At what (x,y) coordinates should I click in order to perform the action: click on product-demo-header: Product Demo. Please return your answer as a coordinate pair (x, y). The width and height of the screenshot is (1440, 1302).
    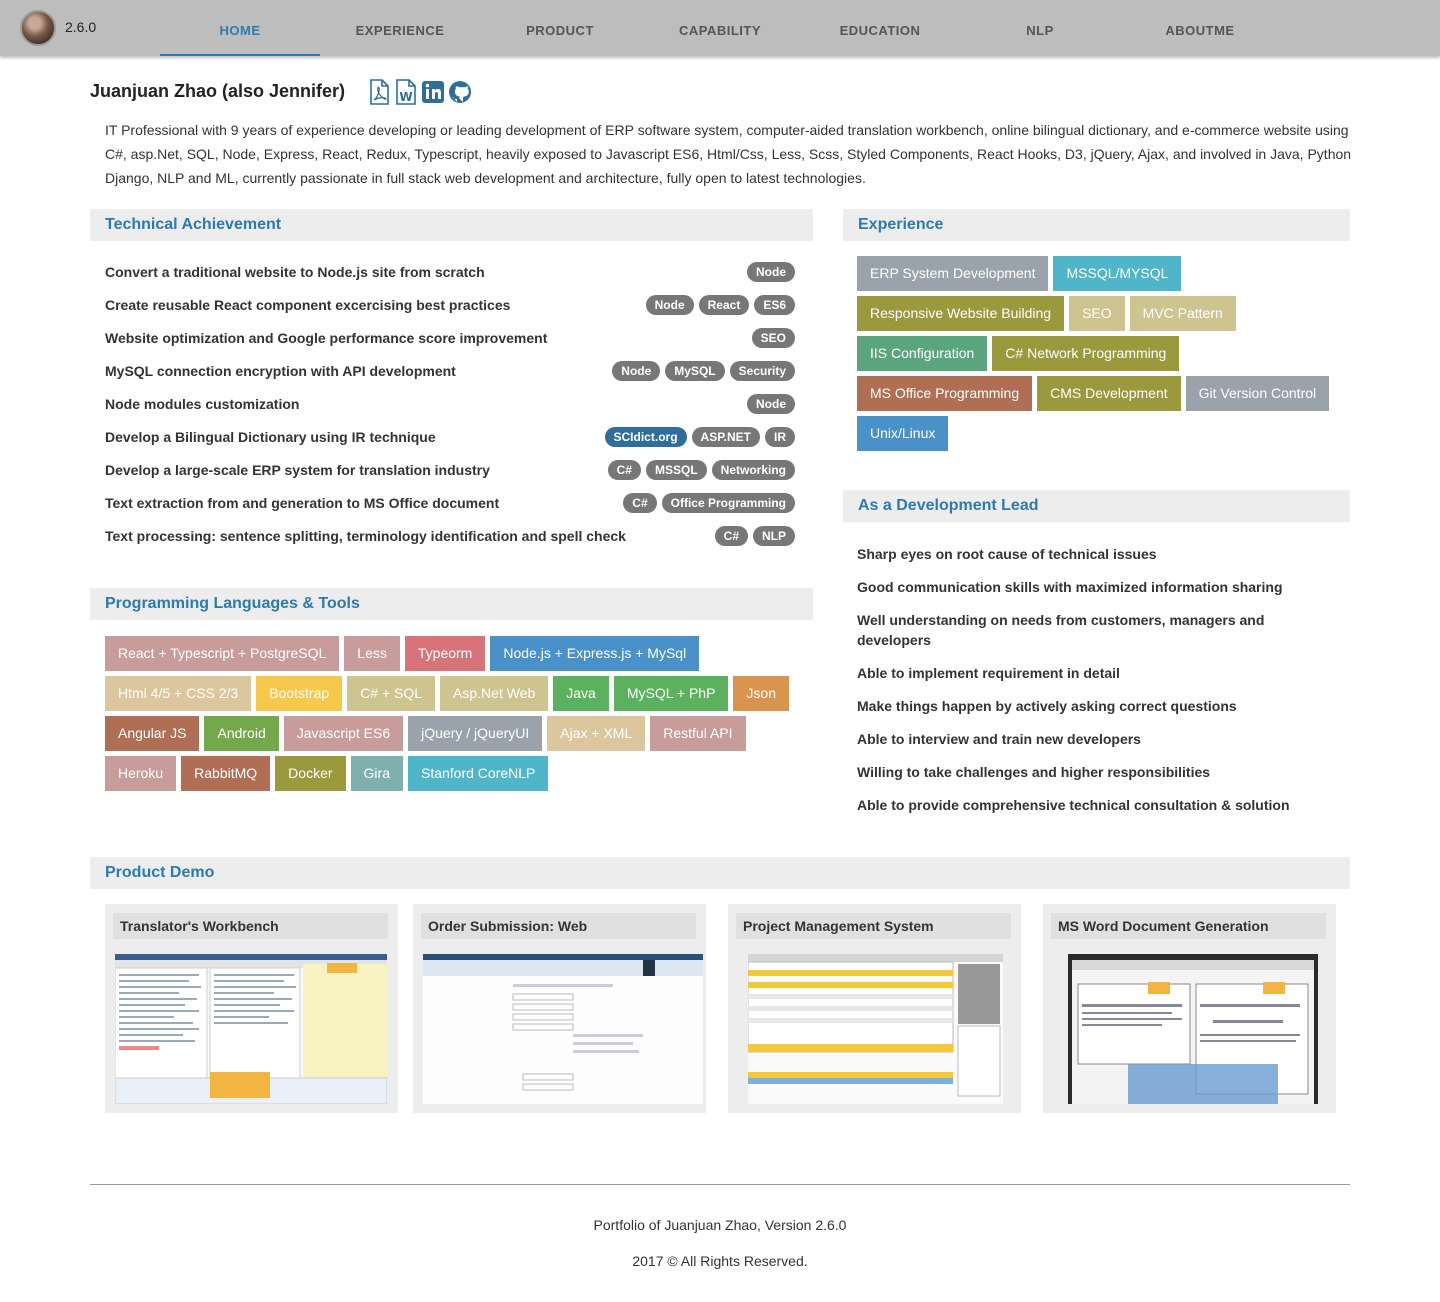
    Looking at the image, I should click on (720, 873).